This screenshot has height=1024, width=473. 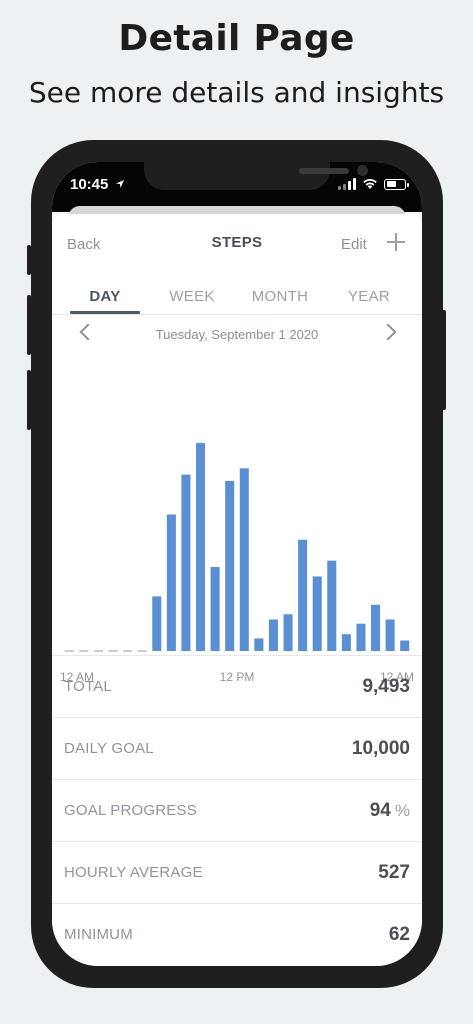 I want to click on stat-label: GOAL PROGRESS, so click(x=130, y=810).